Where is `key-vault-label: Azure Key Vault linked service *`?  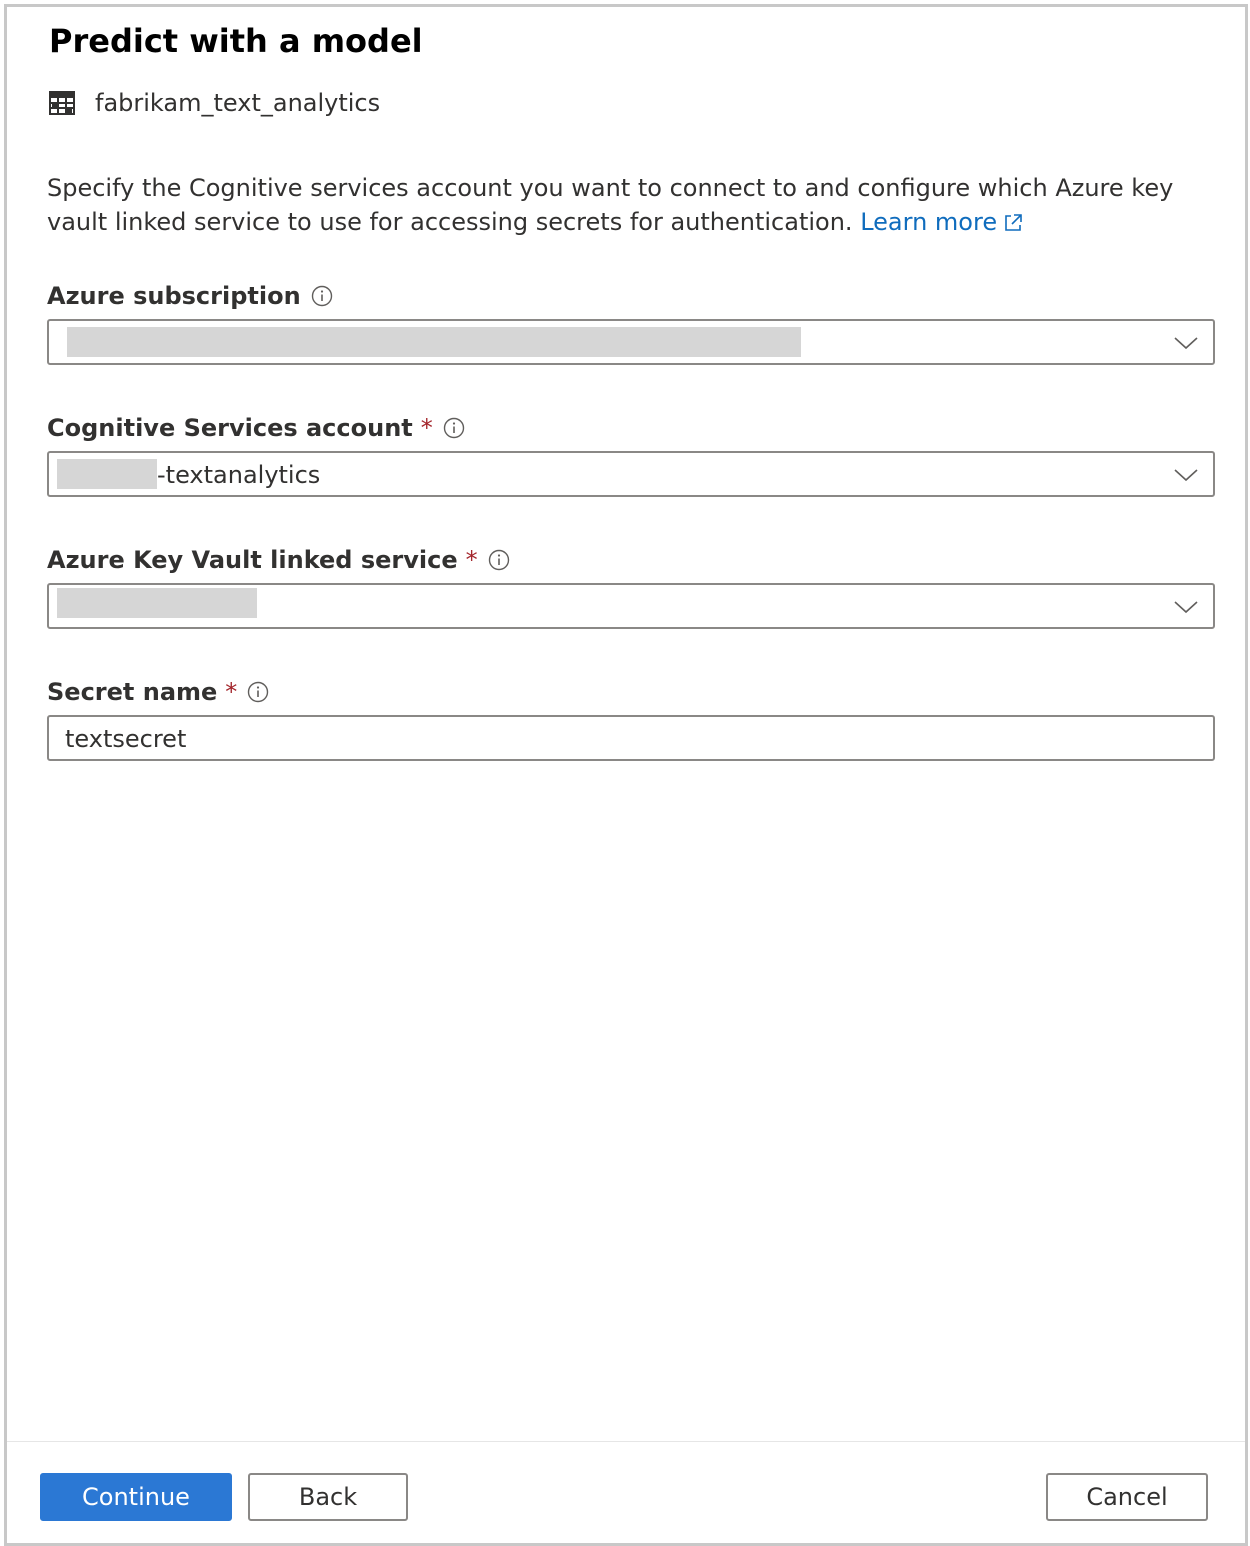 key-vault-label: Azure Key Vault linked service * is located at coordinates (278, 560).